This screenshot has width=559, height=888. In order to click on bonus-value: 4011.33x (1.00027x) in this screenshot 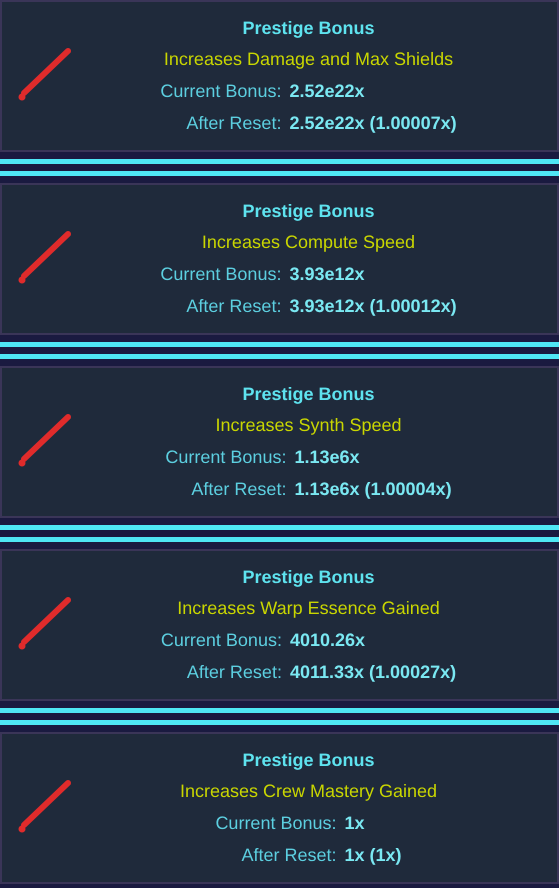, I will do `click(373, 672)`.